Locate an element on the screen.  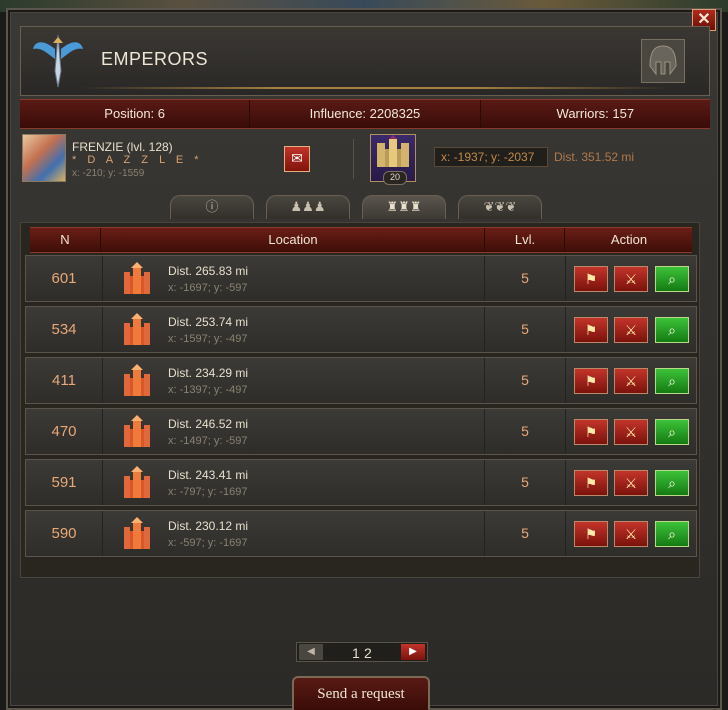
row-distance: Dist. 230.12 mi is located at coordinates (208, 526).